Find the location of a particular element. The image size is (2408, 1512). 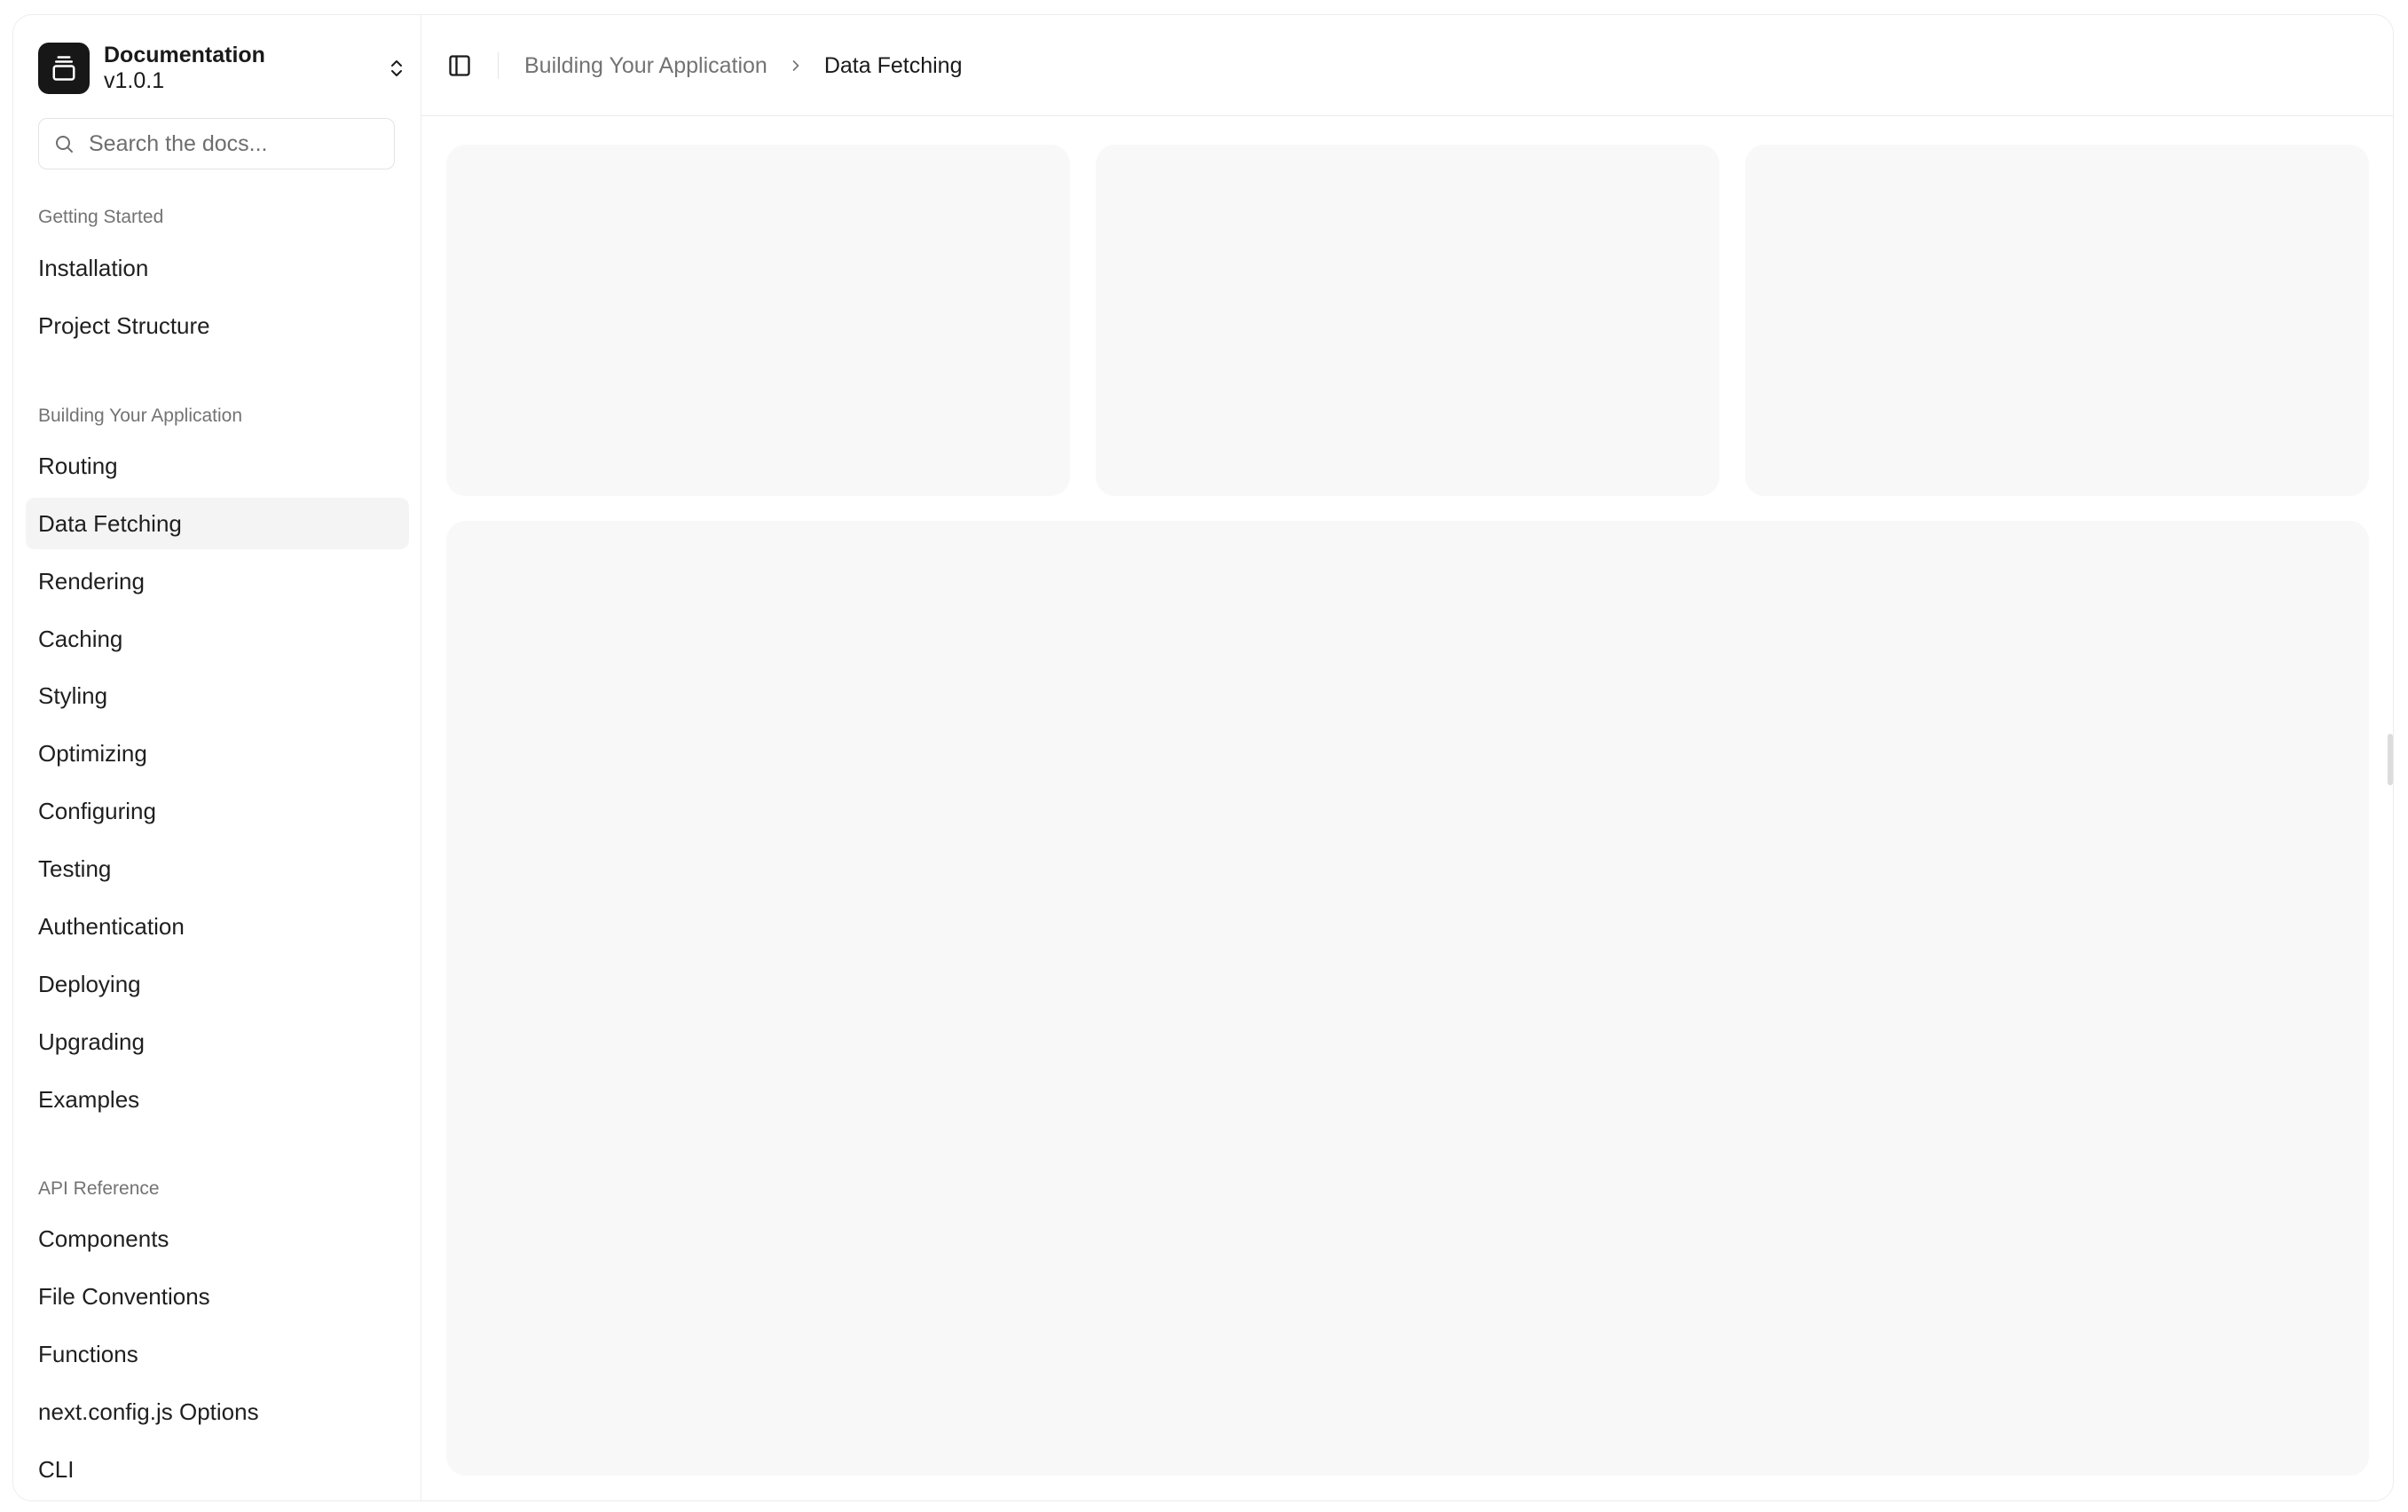

sidebar-item-rendering: Rendering is located at coordinates (217, 581).